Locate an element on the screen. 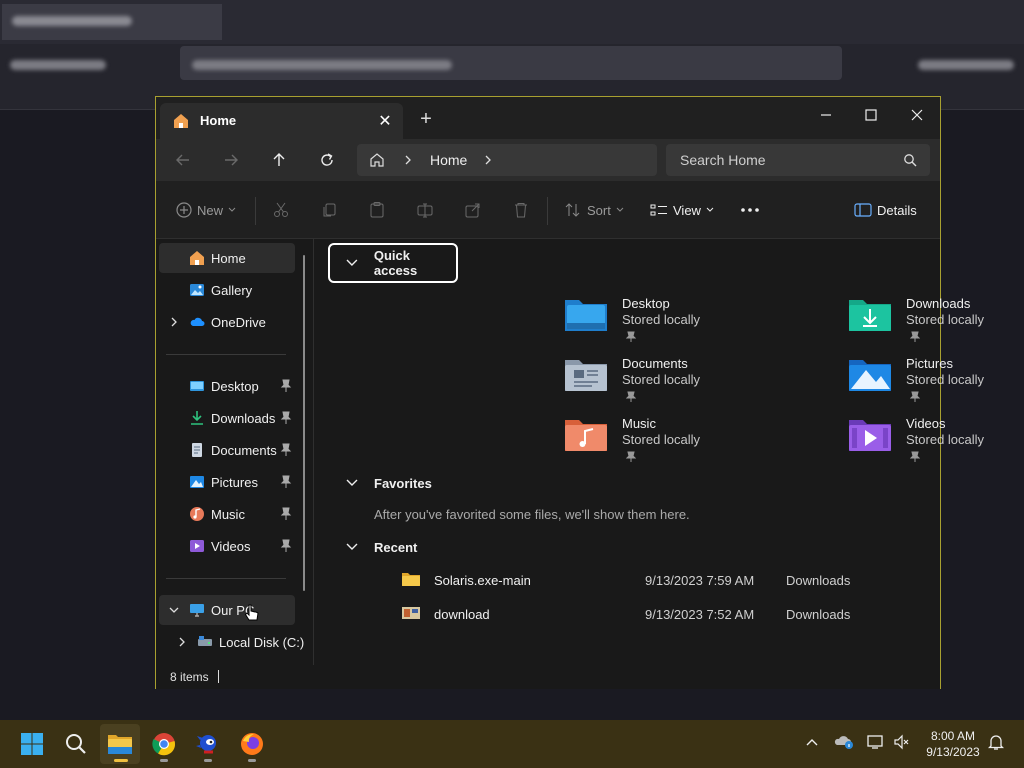 The image size is (1024, 768). new-tab-button: + is located at coordinates (426, 121).